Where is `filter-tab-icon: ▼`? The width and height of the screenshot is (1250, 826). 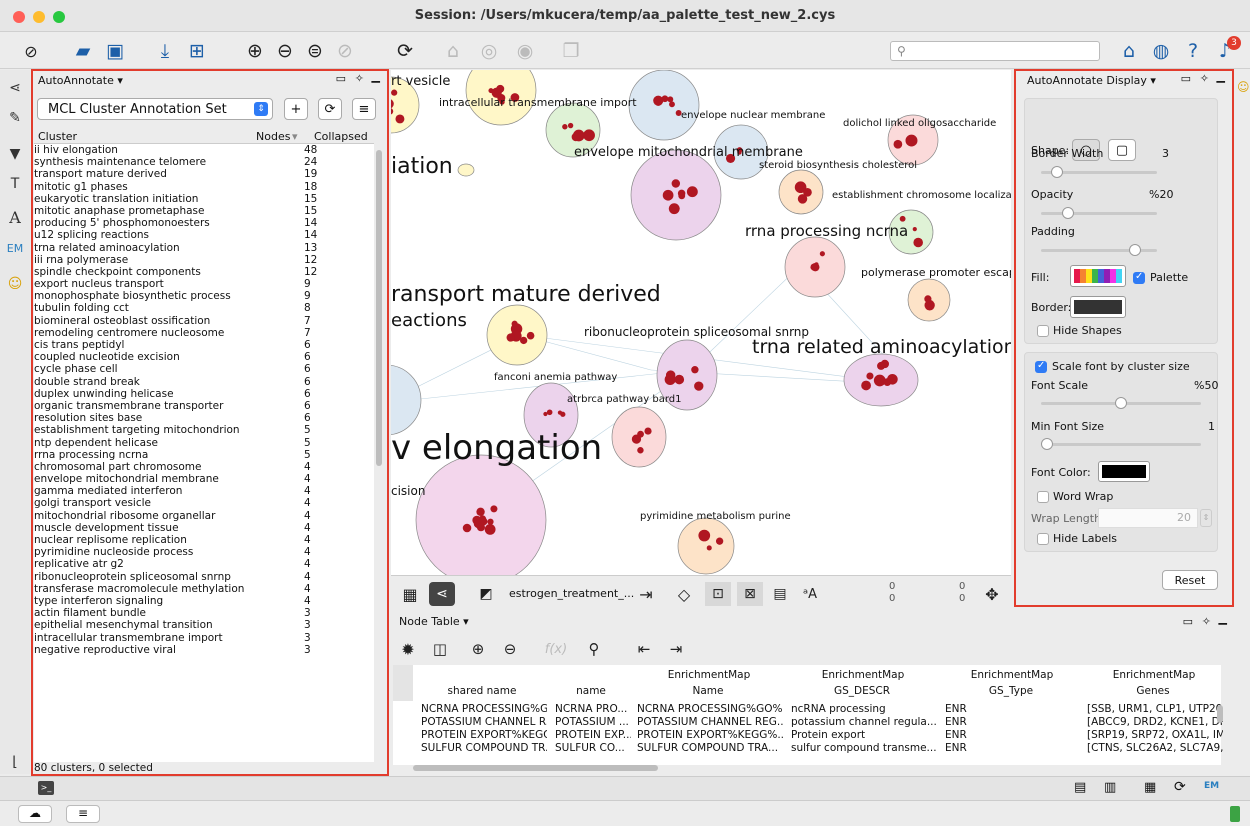
filter-tab-icon: ▼ is located at coordinates (15, 155).